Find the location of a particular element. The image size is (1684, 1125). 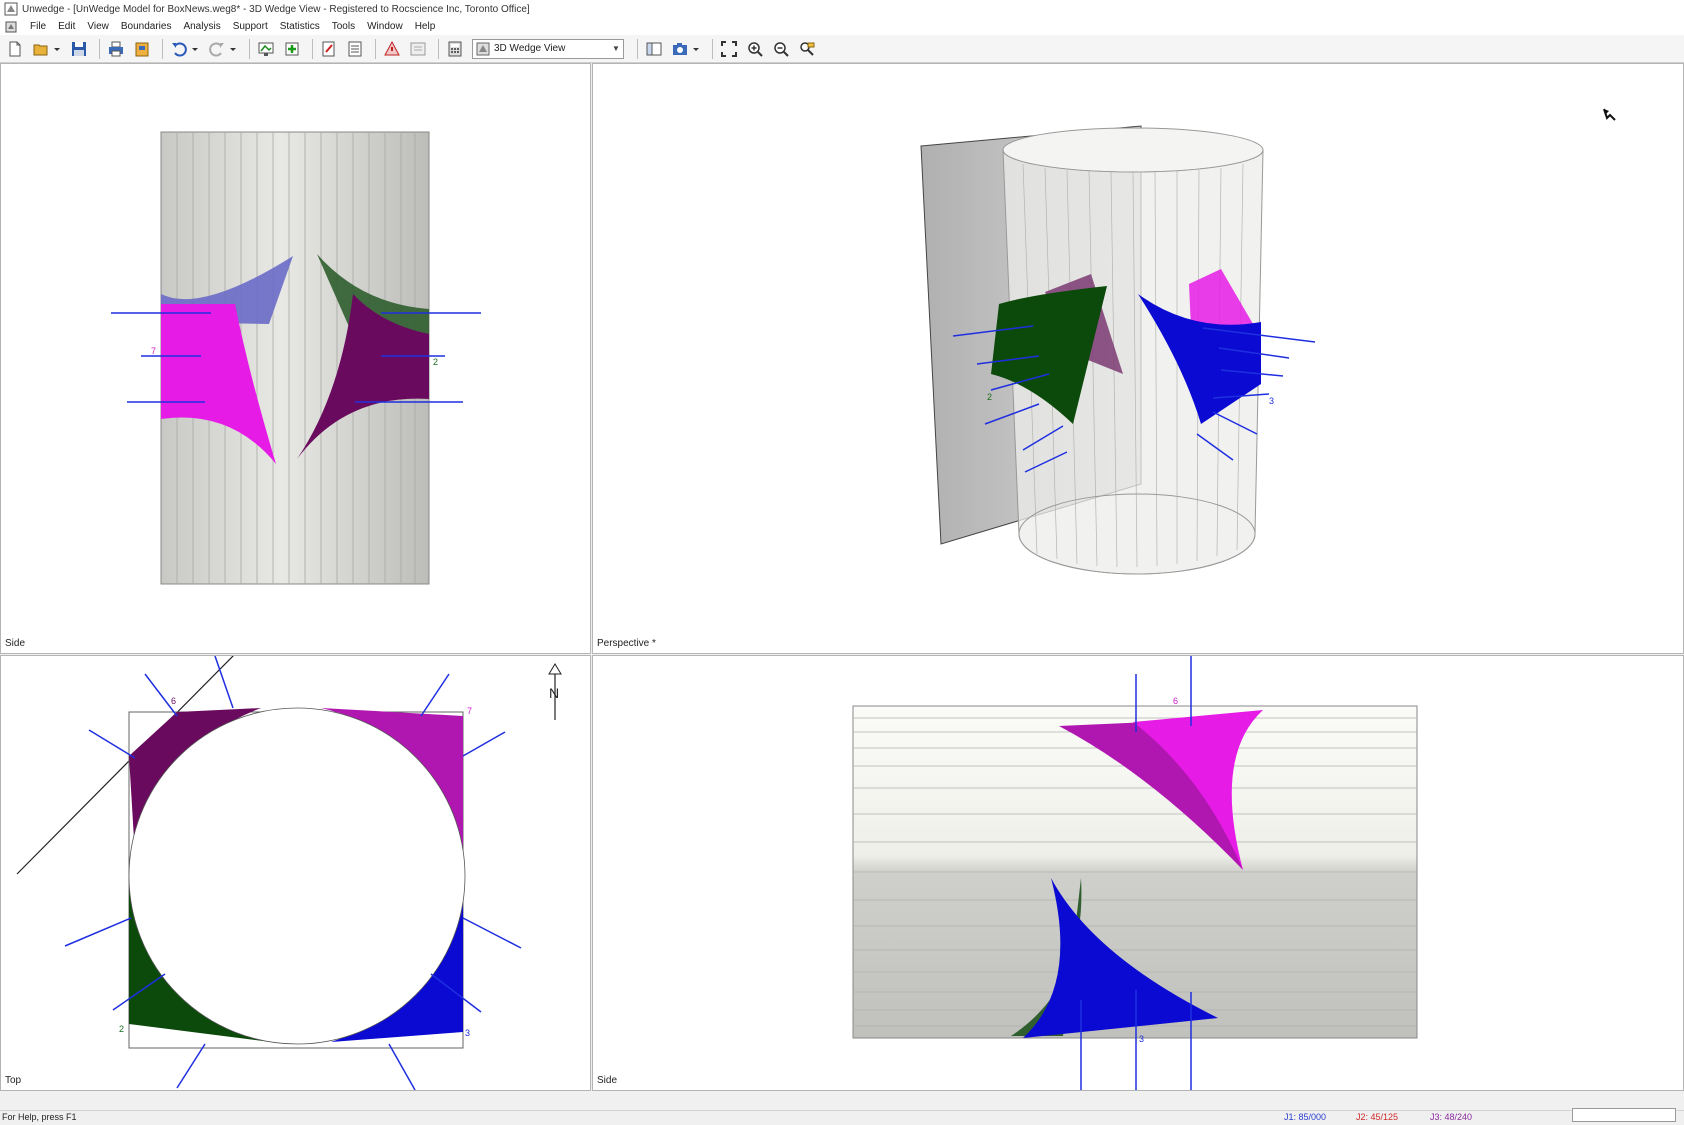

zoom-window-icon is located at coordinates (807, 48).